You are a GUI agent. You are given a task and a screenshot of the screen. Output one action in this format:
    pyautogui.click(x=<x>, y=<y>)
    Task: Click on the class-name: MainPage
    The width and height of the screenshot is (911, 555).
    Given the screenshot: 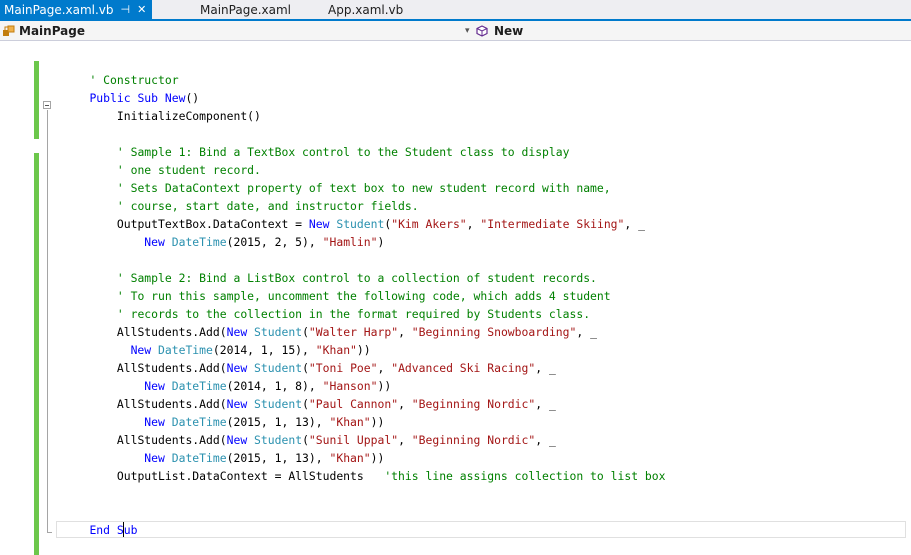 What is the action you would take?
    pyautogui.click(x=52, y=30)
    